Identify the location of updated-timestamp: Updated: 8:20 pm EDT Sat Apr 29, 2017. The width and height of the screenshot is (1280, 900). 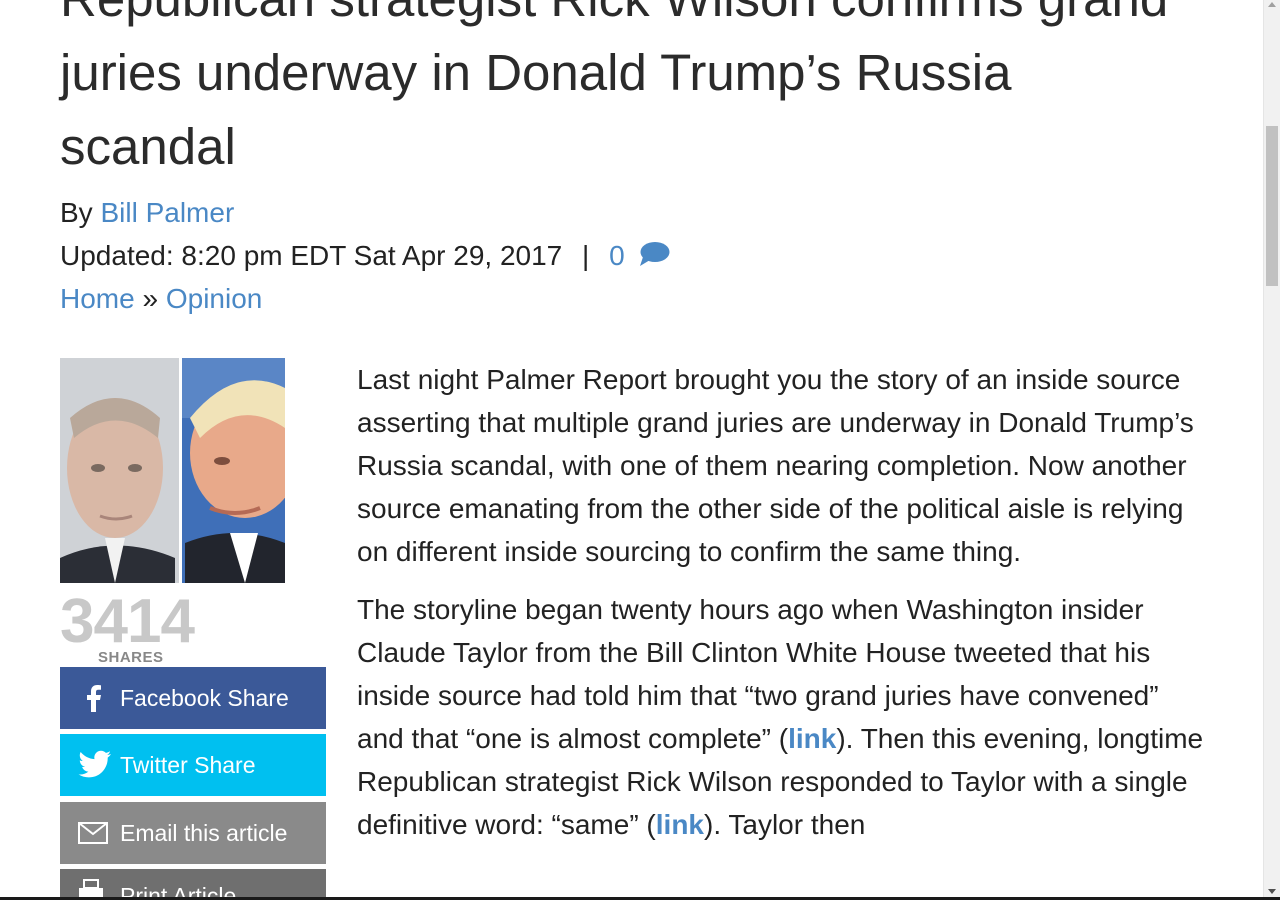
(311, 255).